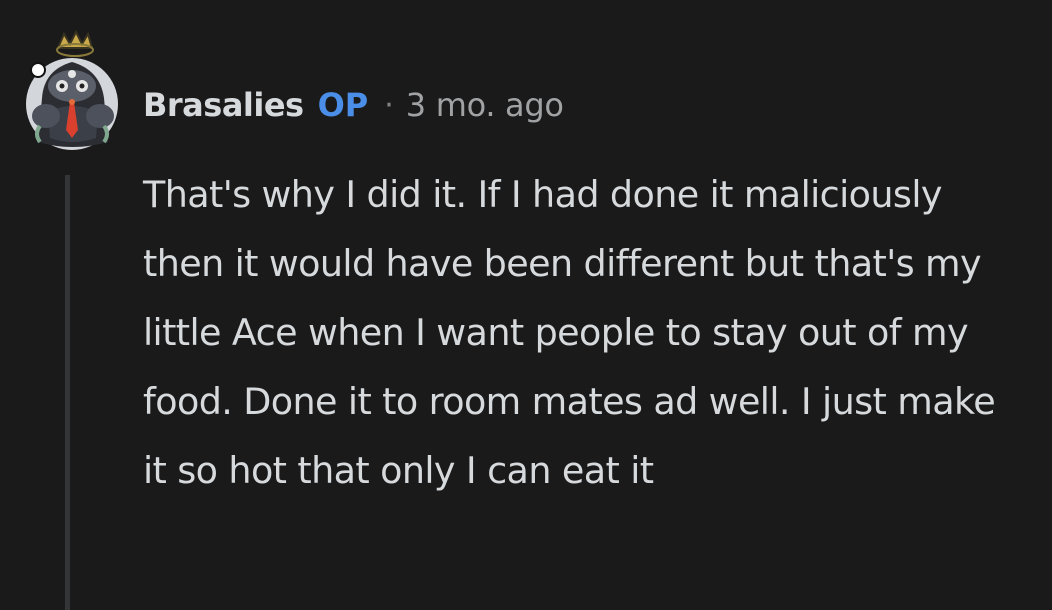 The width and height of the screenshot is (1052, 610). Describe the element at coordinates (67, 392) in the screenshot. I see `thread-collapse-line` at that location.